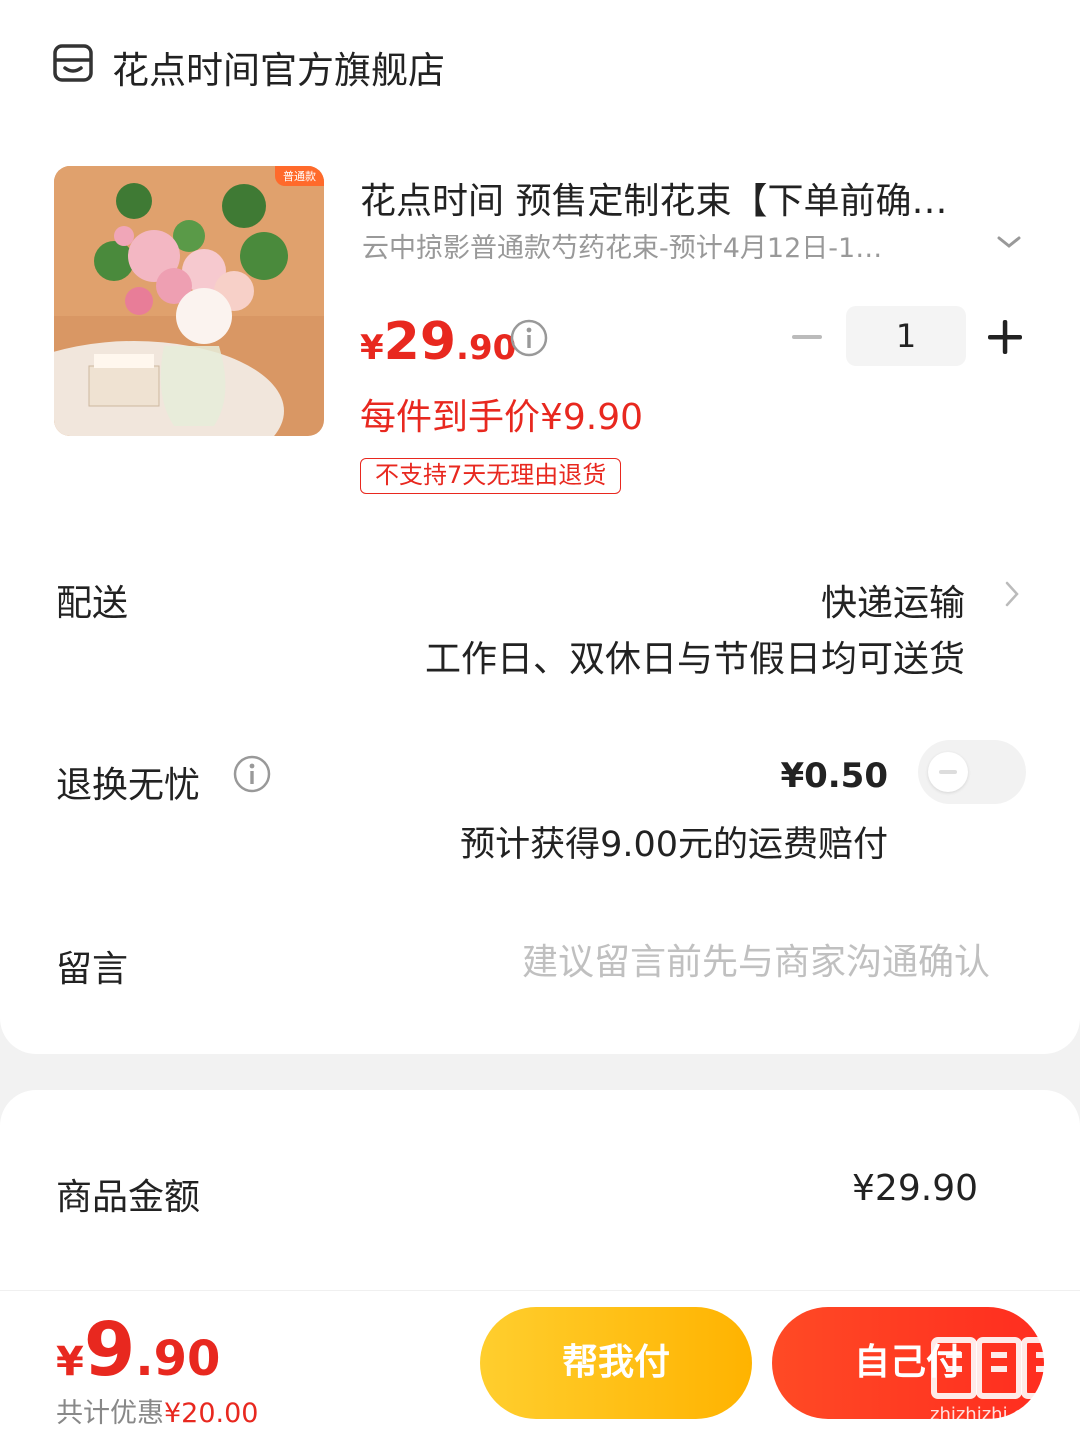  Describe the element at coordinates (616, 1363) in the screenshot. I see `help-pay-button: 帮我付` at that location.